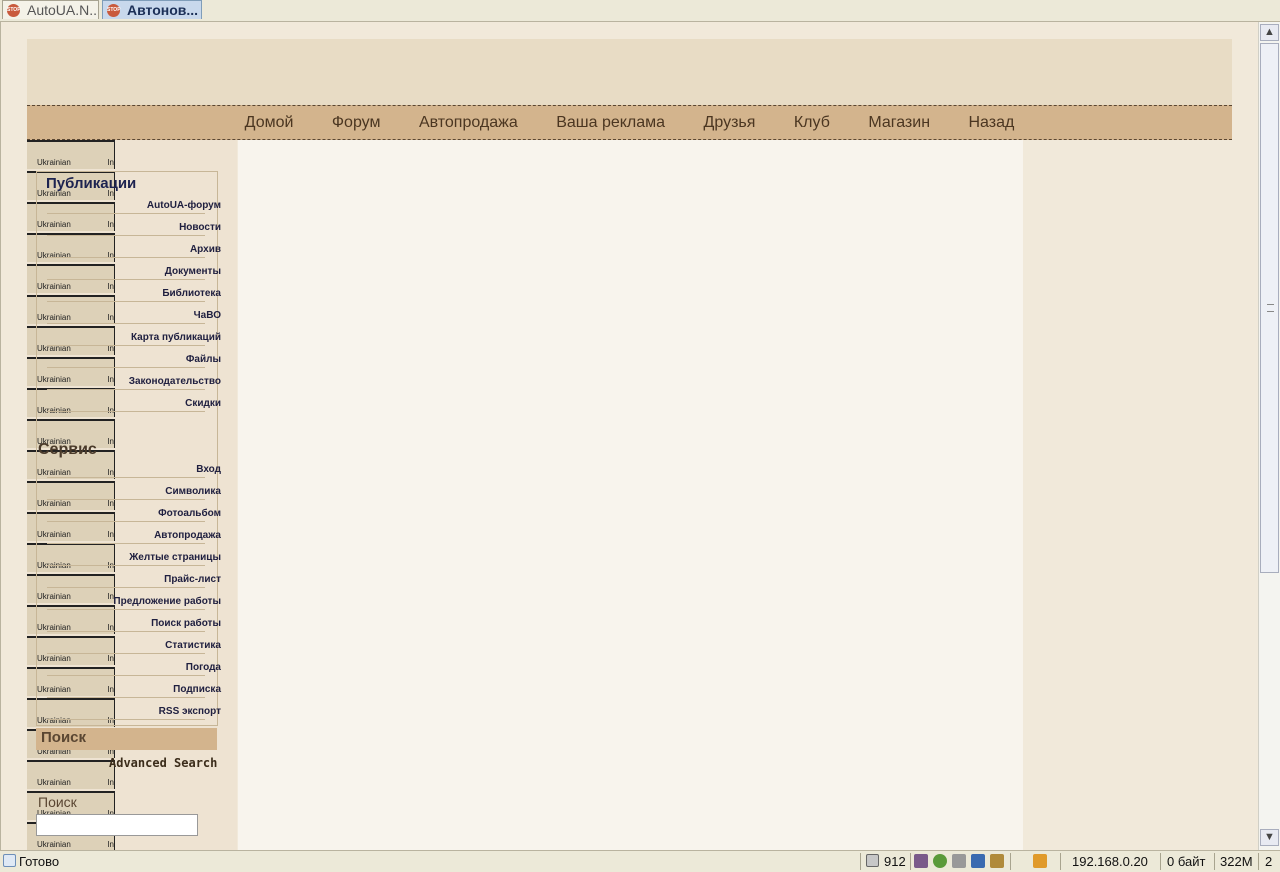 The height and width of the screenshot is (872, 1280). Describe the element at coordinates (610, 122) in the screenshot. I see `nav-your-ads: Ваша реклама` at that location.